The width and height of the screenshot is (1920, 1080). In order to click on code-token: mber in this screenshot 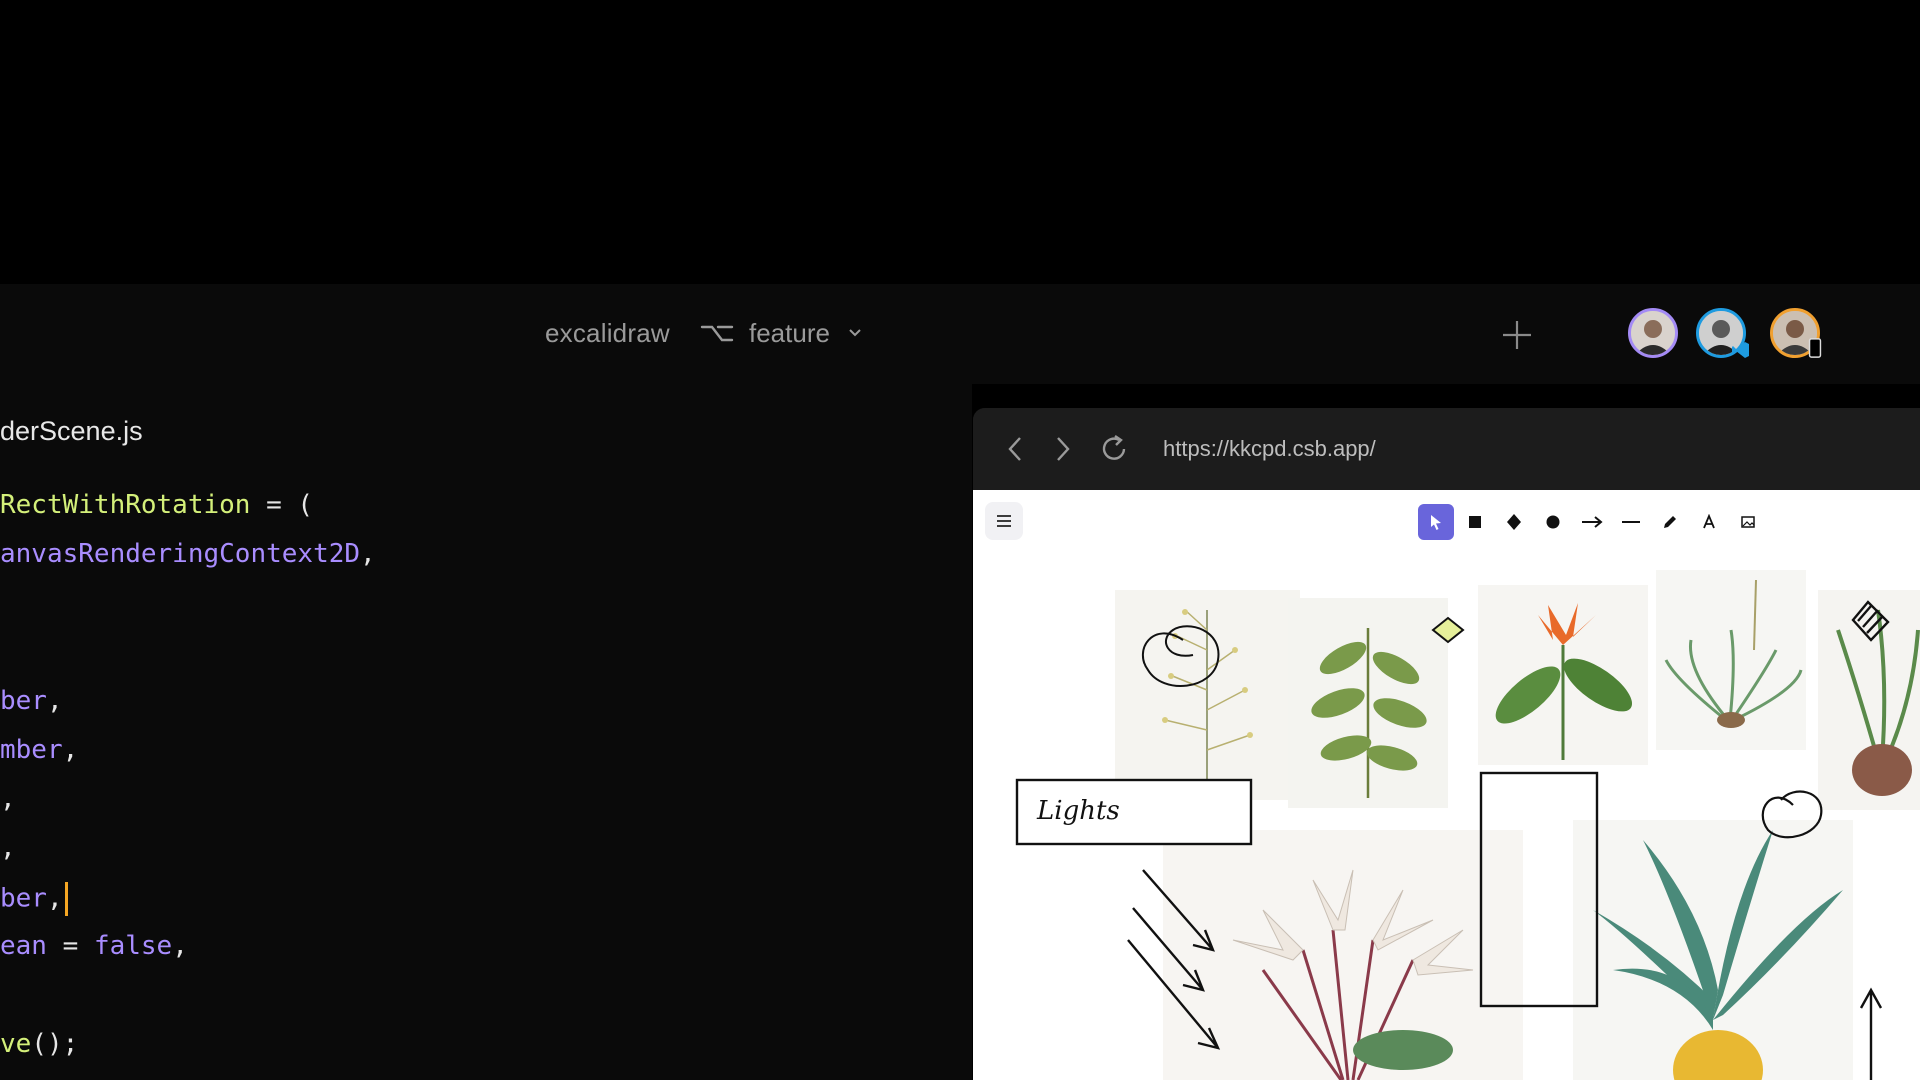, I will do `click(31, 750)`.